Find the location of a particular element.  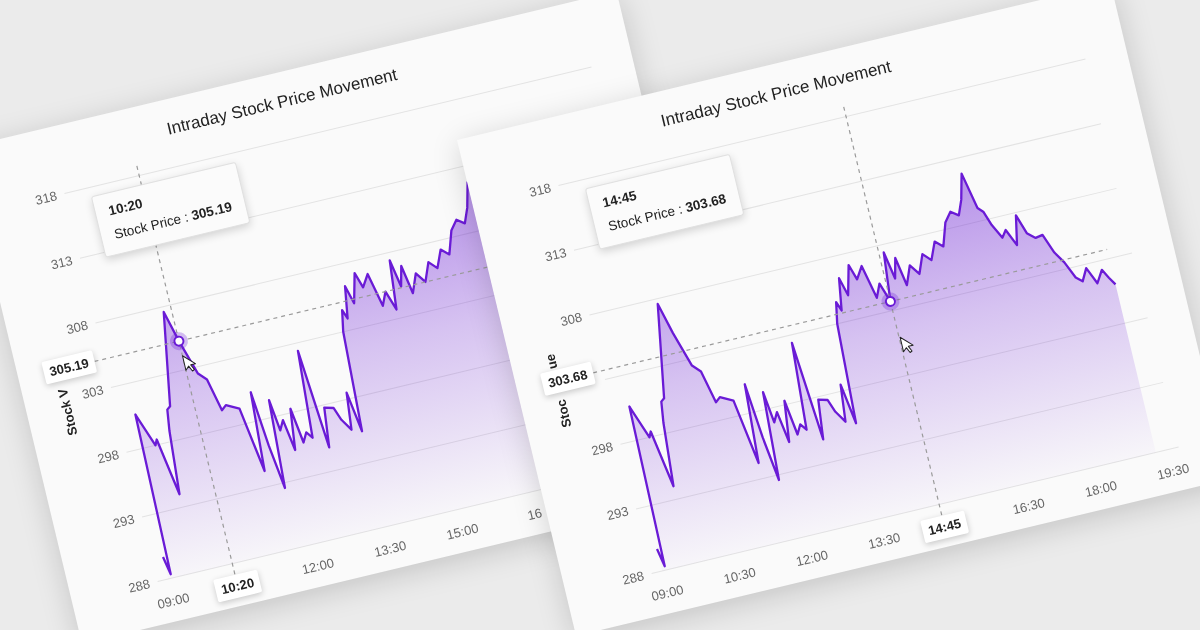

x-axis-label: 10:30 is located at coordinates (739, 575).